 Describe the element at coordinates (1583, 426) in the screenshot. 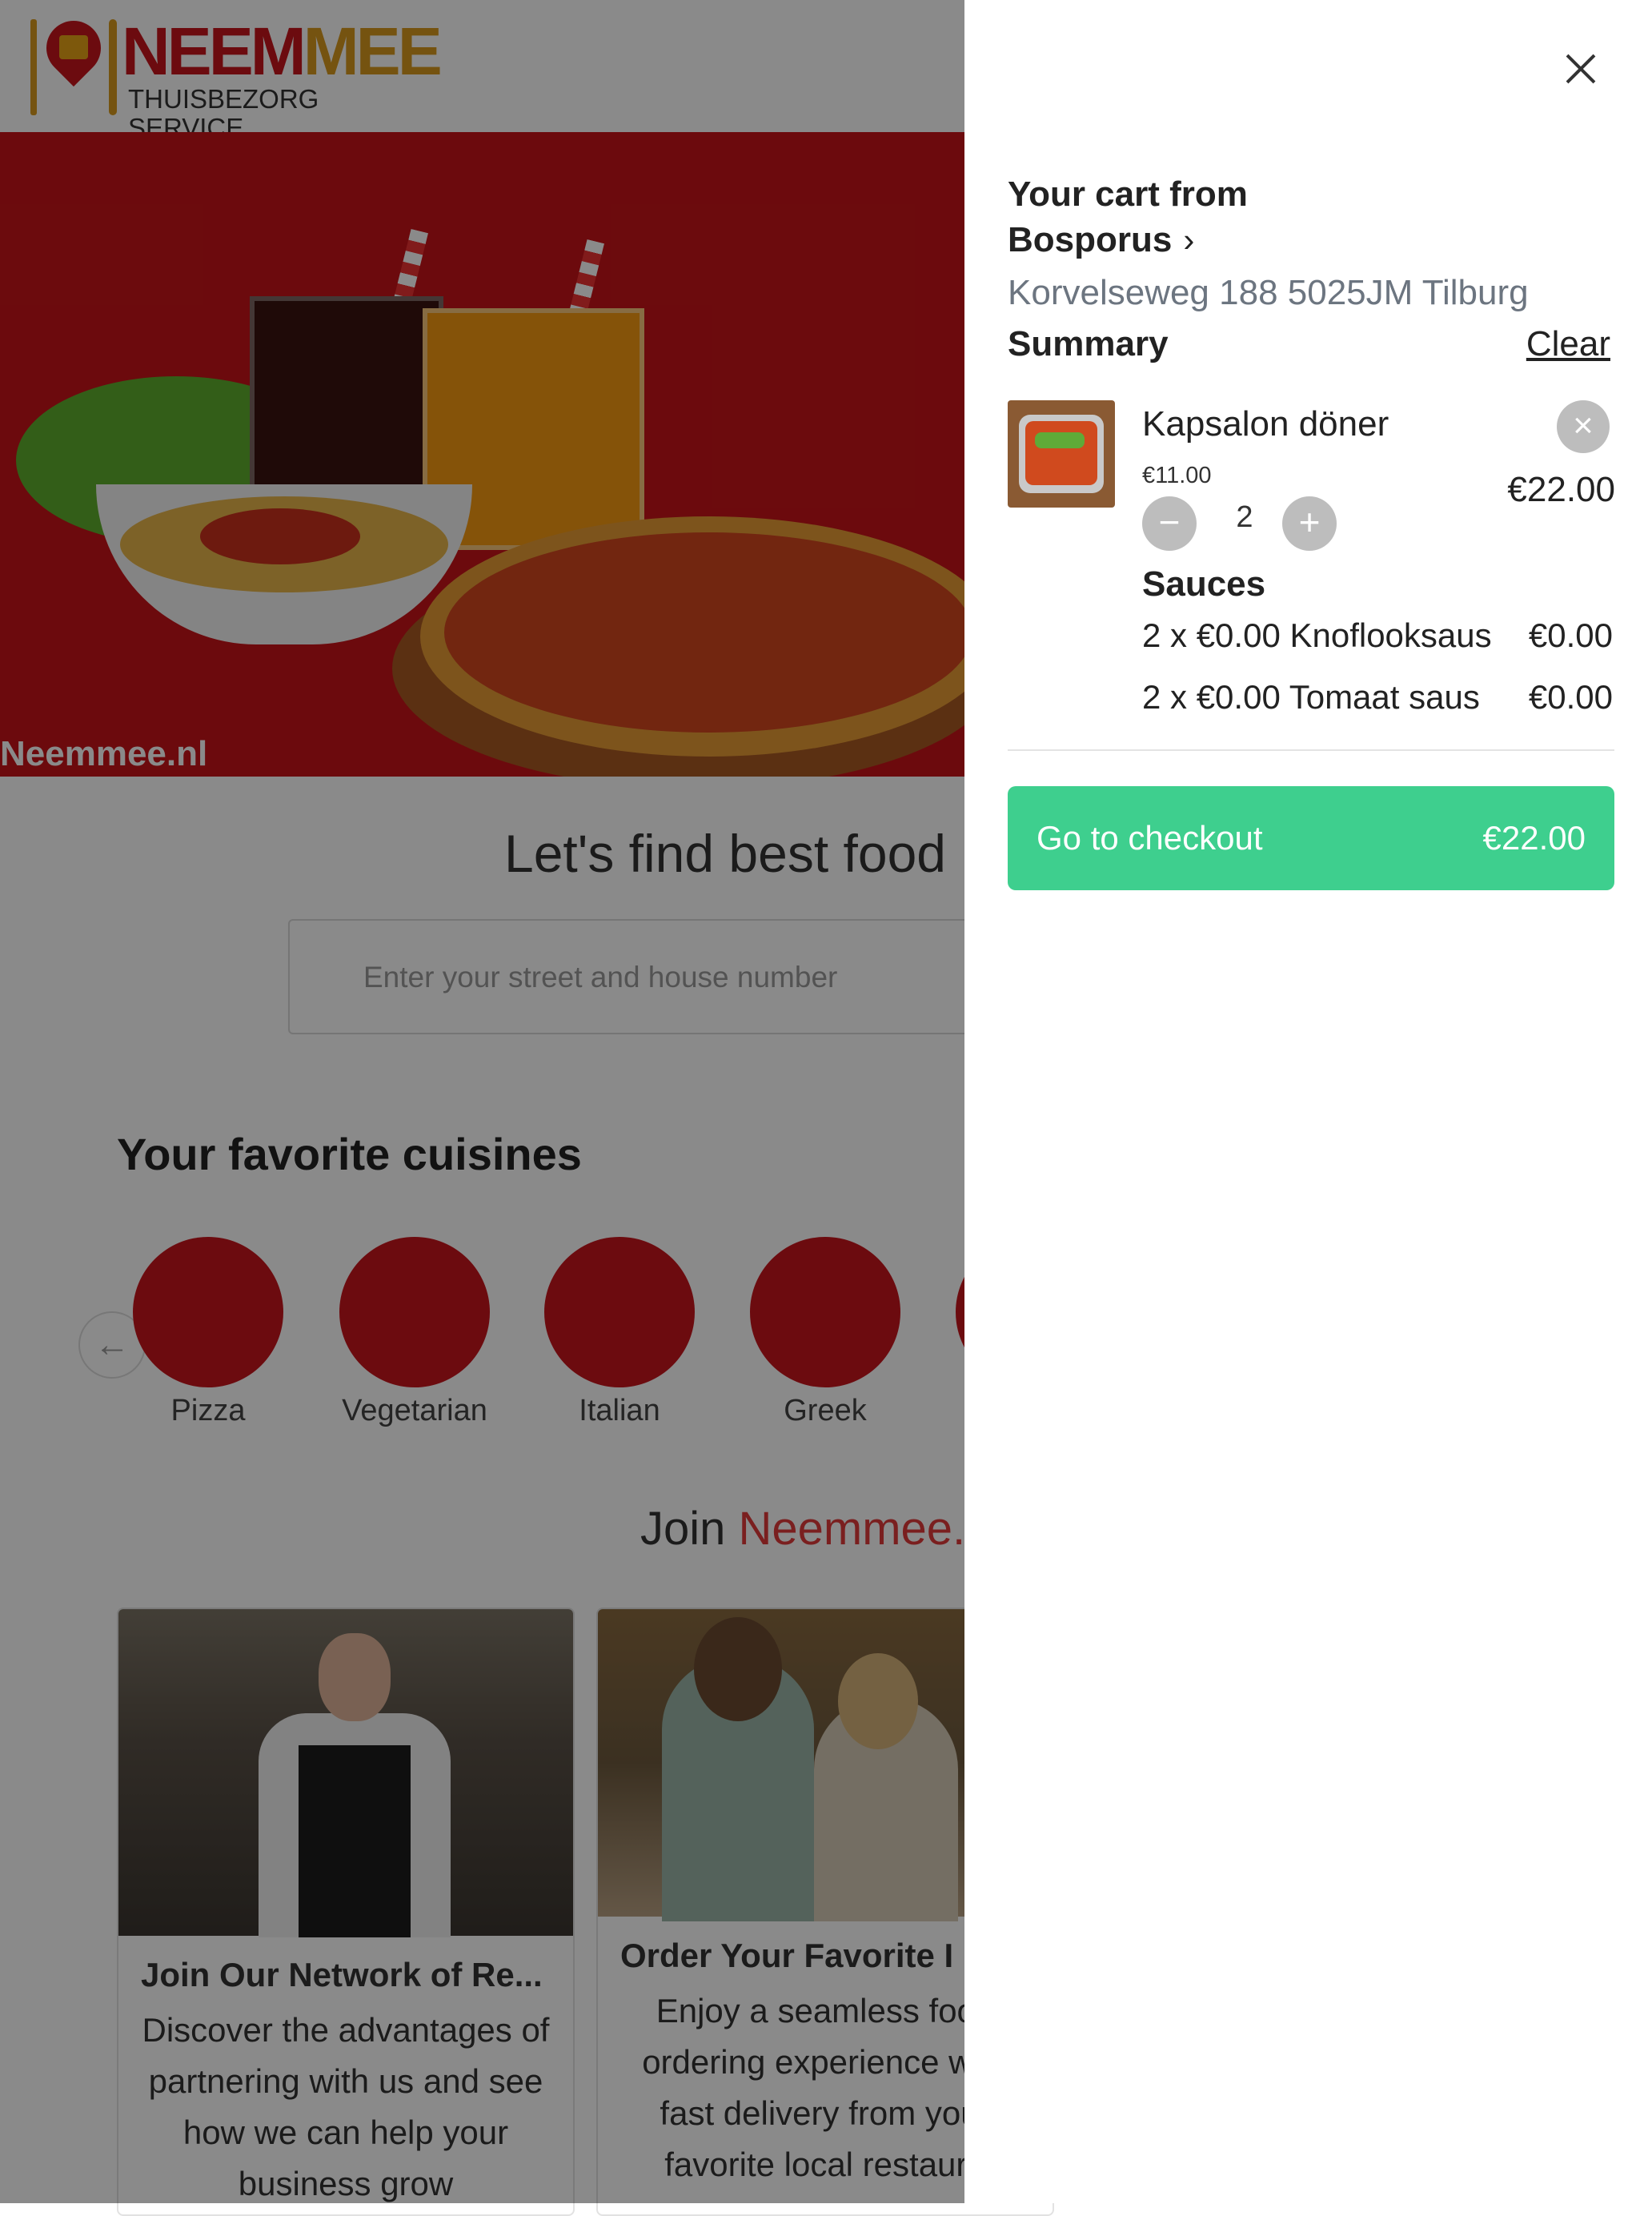

I see `remove-item-icon: ×` at that location.